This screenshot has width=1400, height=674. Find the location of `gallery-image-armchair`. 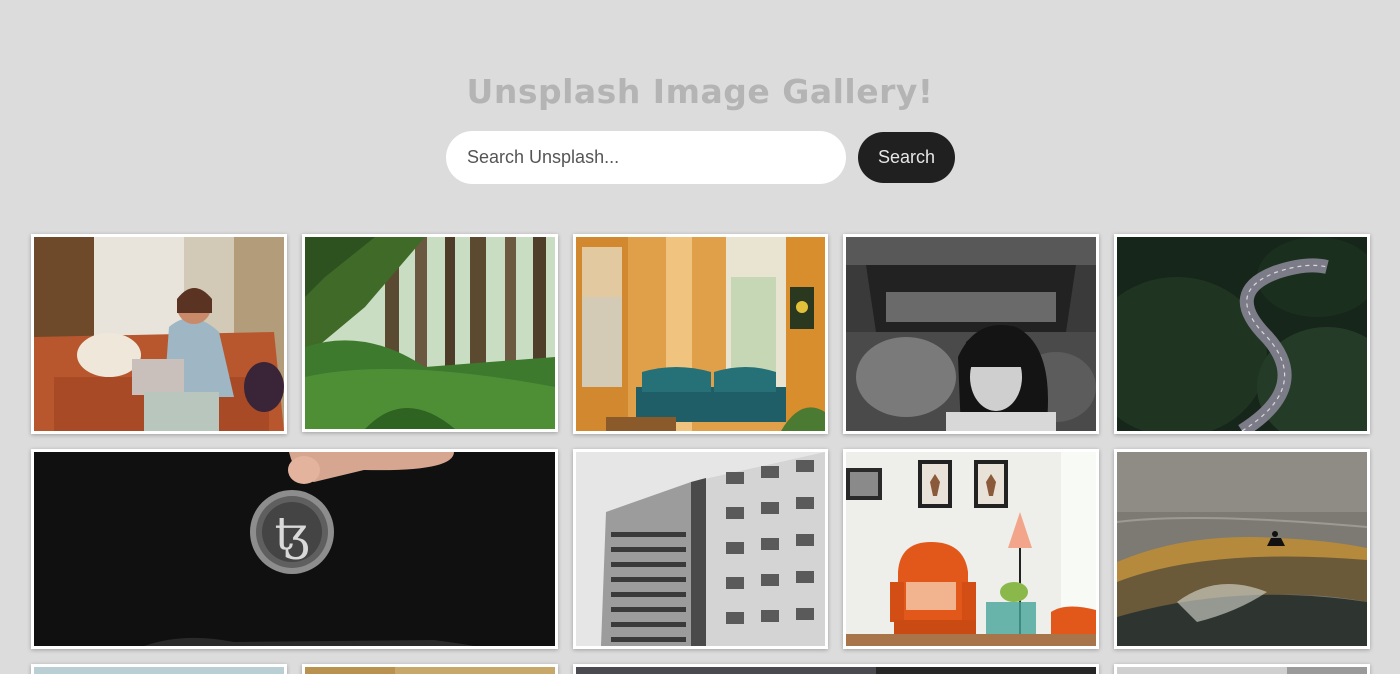

gallery-image-armchair is located at coordinates (971, 549).